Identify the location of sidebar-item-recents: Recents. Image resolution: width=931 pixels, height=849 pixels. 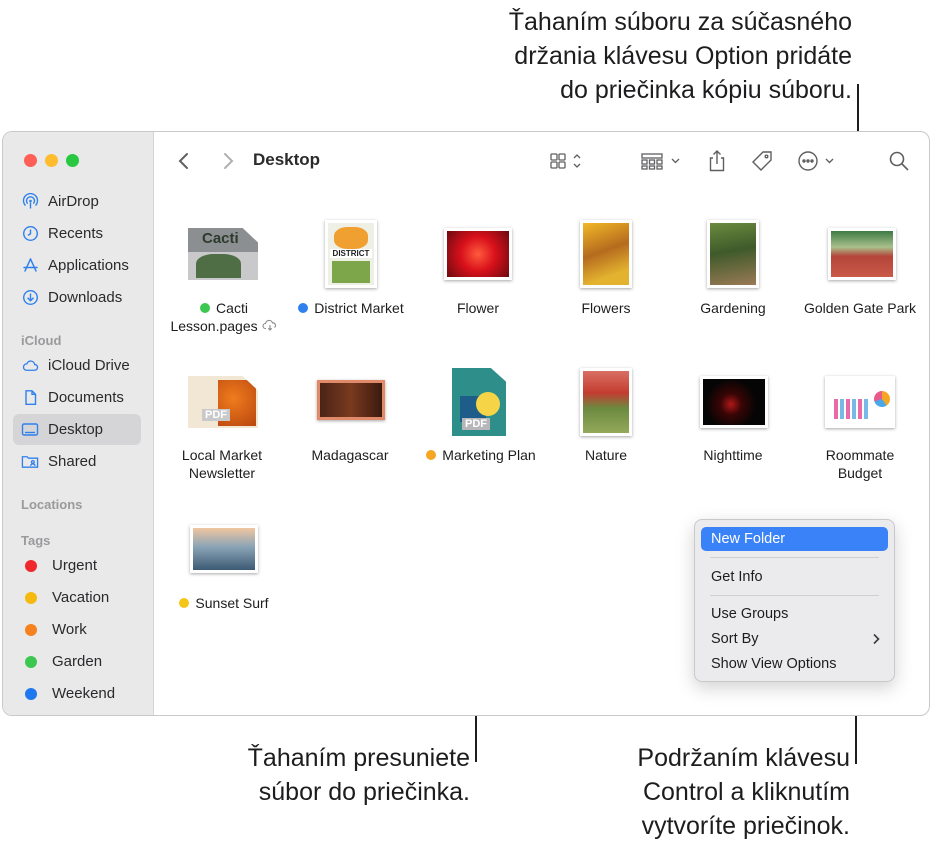
(77, 233).